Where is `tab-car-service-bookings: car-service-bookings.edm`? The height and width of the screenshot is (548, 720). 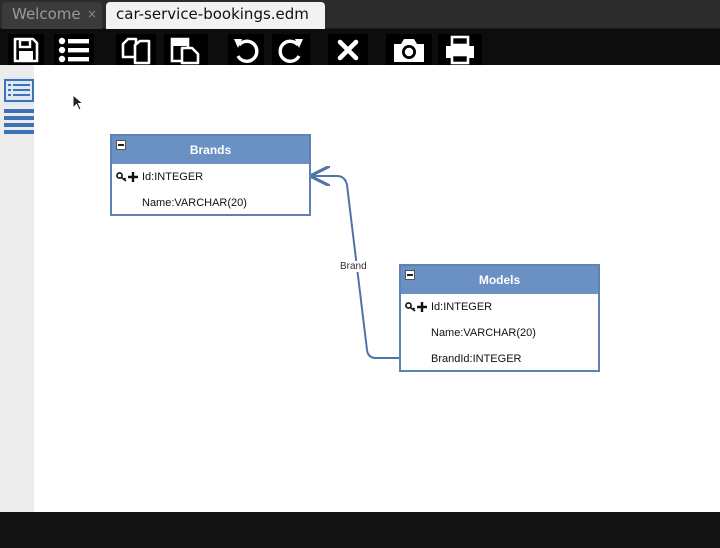 tab-car-service-bookings: car-service-bookings.edm is located at coordinates (215, 15).